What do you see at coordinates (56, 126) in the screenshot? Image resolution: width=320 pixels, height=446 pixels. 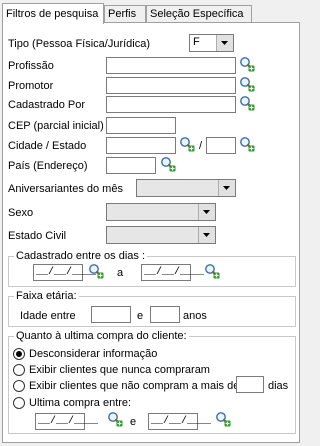 I see `cep-label: CEP (parcial inicial)` at bounding box center [56, 126].